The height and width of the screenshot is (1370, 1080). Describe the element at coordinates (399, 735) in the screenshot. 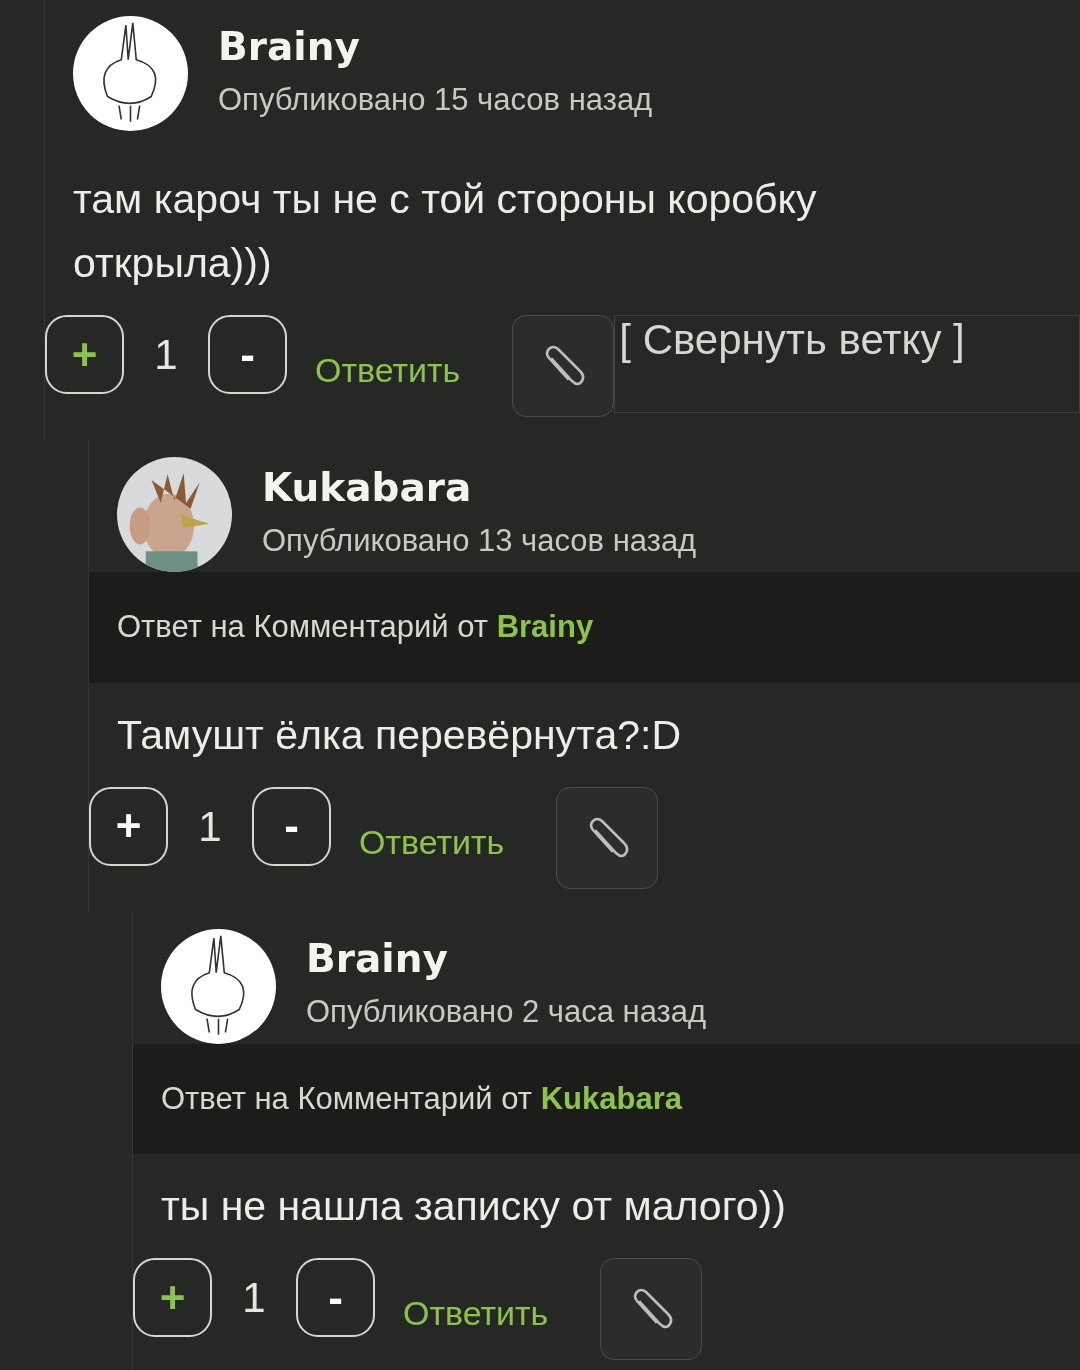

I see `comment-text: Тамушт ёлка перевёрнута?:D` at that location.